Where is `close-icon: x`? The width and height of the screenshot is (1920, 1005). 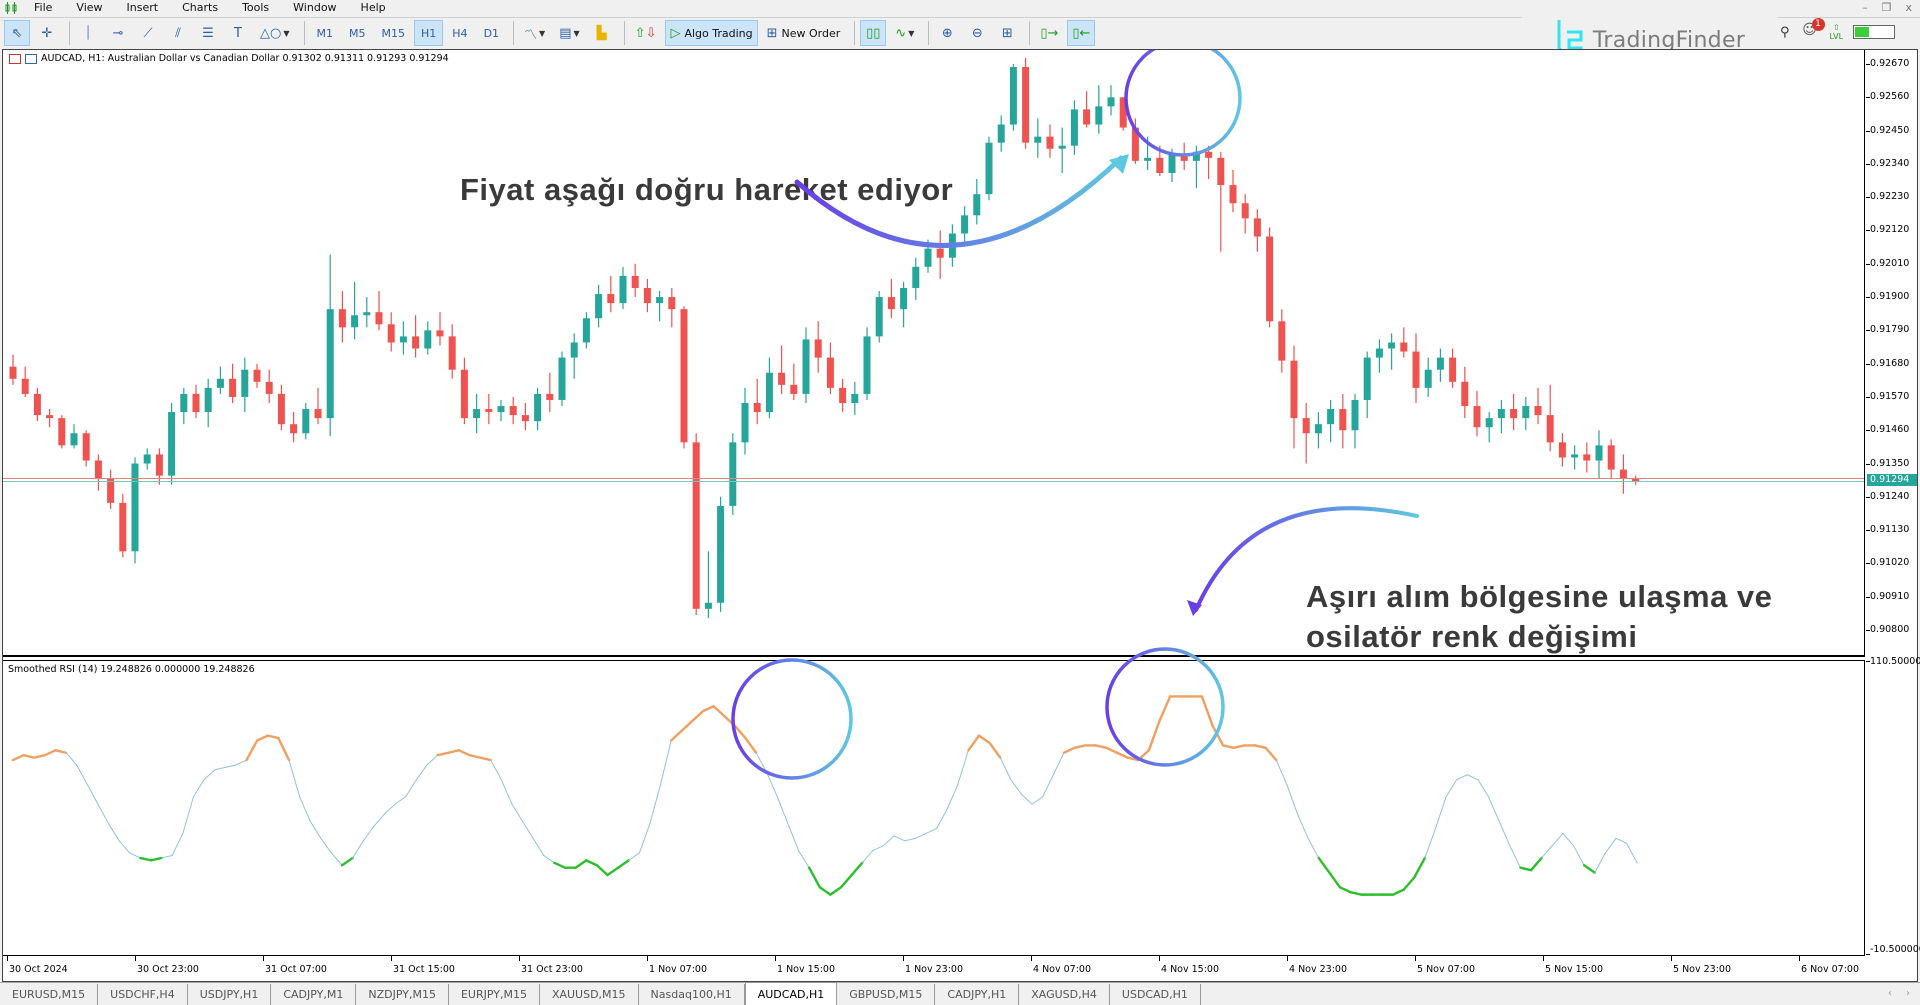 close-icon: x is located at coordinates (1908, 7).